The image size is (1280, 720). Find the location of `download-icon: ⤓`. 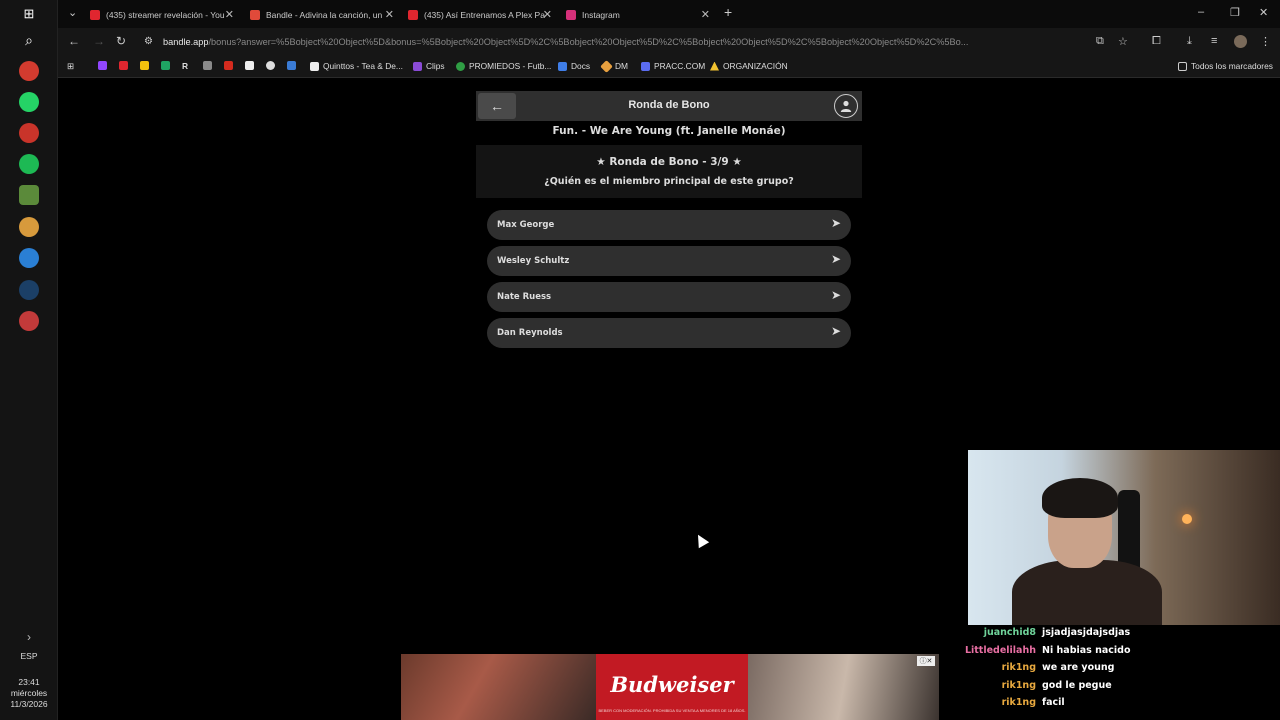

download-icon: ⤓ is located at coordinates (1189, 41).